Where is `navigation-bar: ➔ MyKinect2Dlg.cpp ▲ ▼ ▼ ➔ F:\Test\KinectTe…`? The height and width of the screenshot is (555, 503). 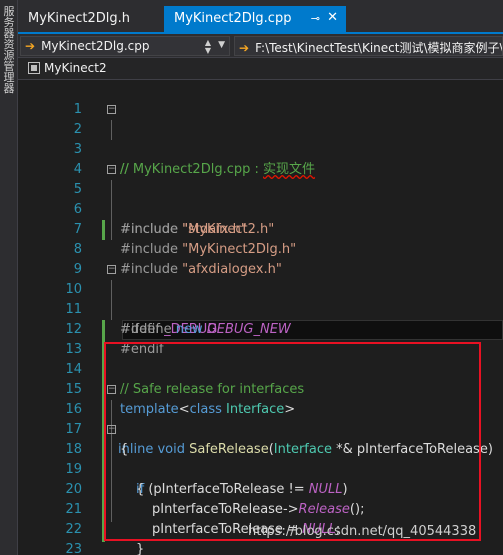
navigation-bar: ➔ MyKinect2Dlg.cpp ▲ ▼ ▼ ➔ F:\Test\KinectTe… is located at coordinates (260, 46).